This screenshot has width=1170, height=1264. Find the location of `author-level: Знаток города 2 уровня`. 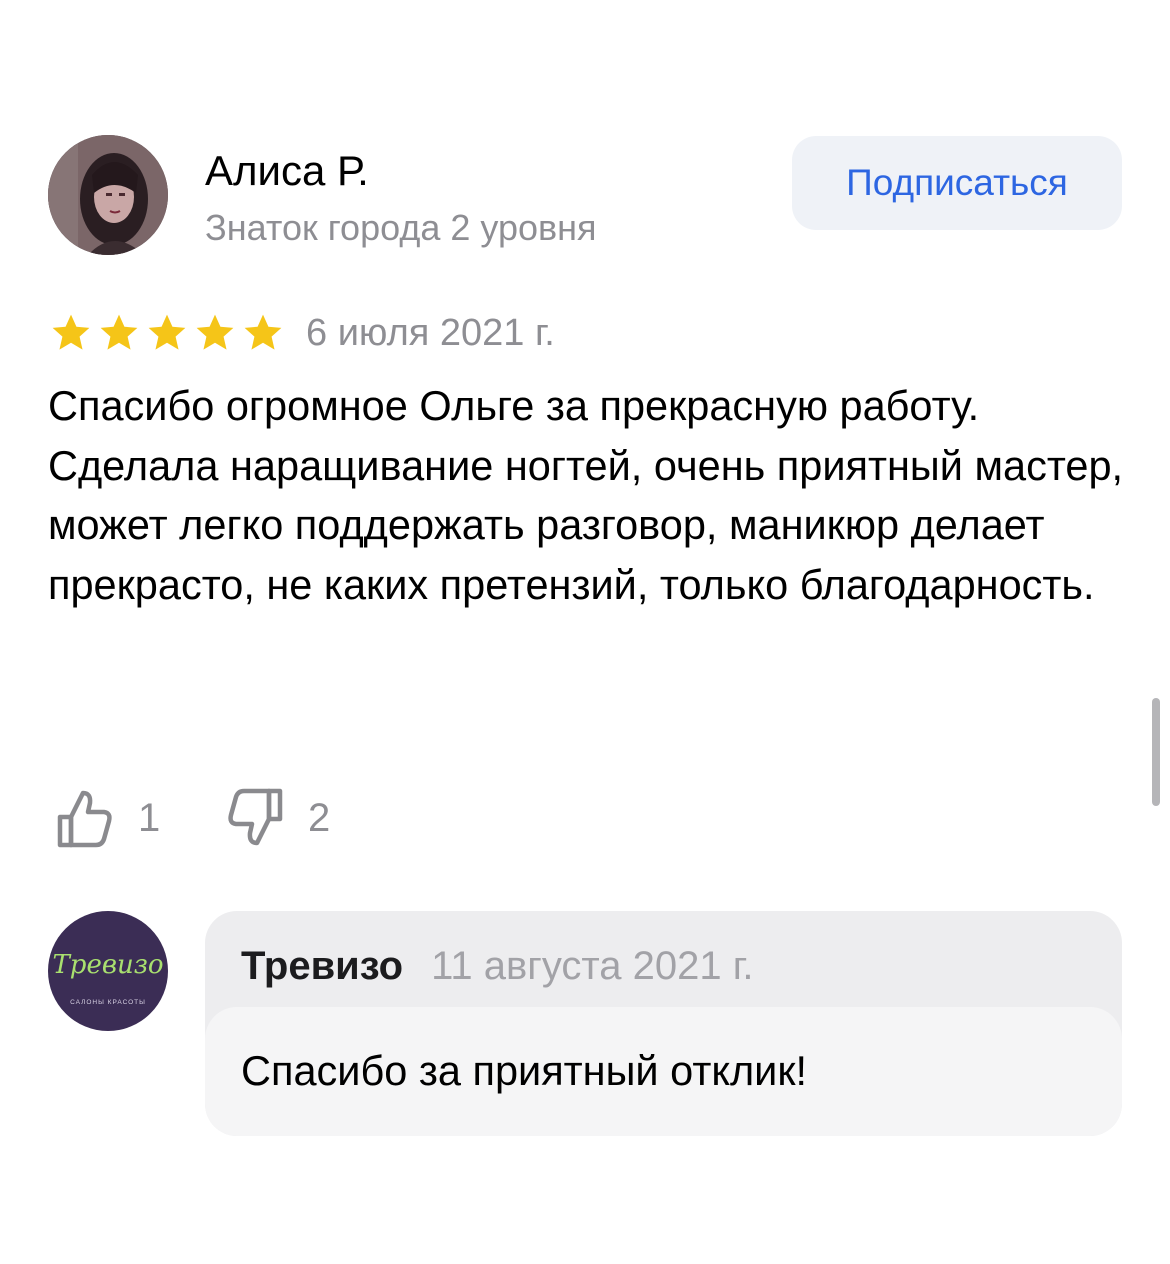

author-level: Знаток города 2 уровня is located at coordinates (401, 227).